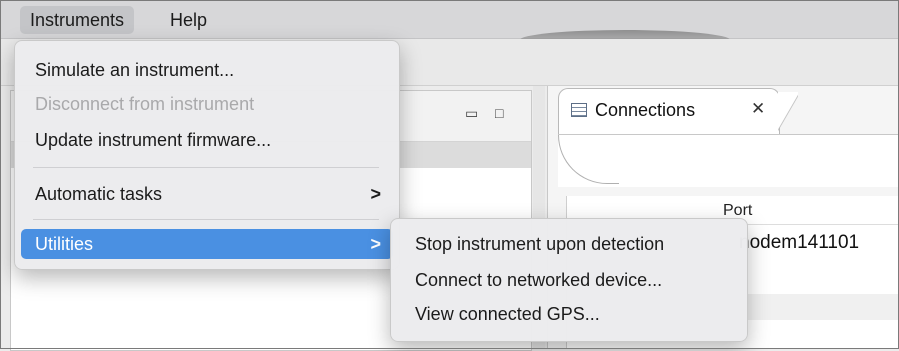 The width and height of the screenshot is (899, 351). Describe the element at coordinates (799, 243) in the screenshot. I see `table-cell-port: nodem141101` at that location.